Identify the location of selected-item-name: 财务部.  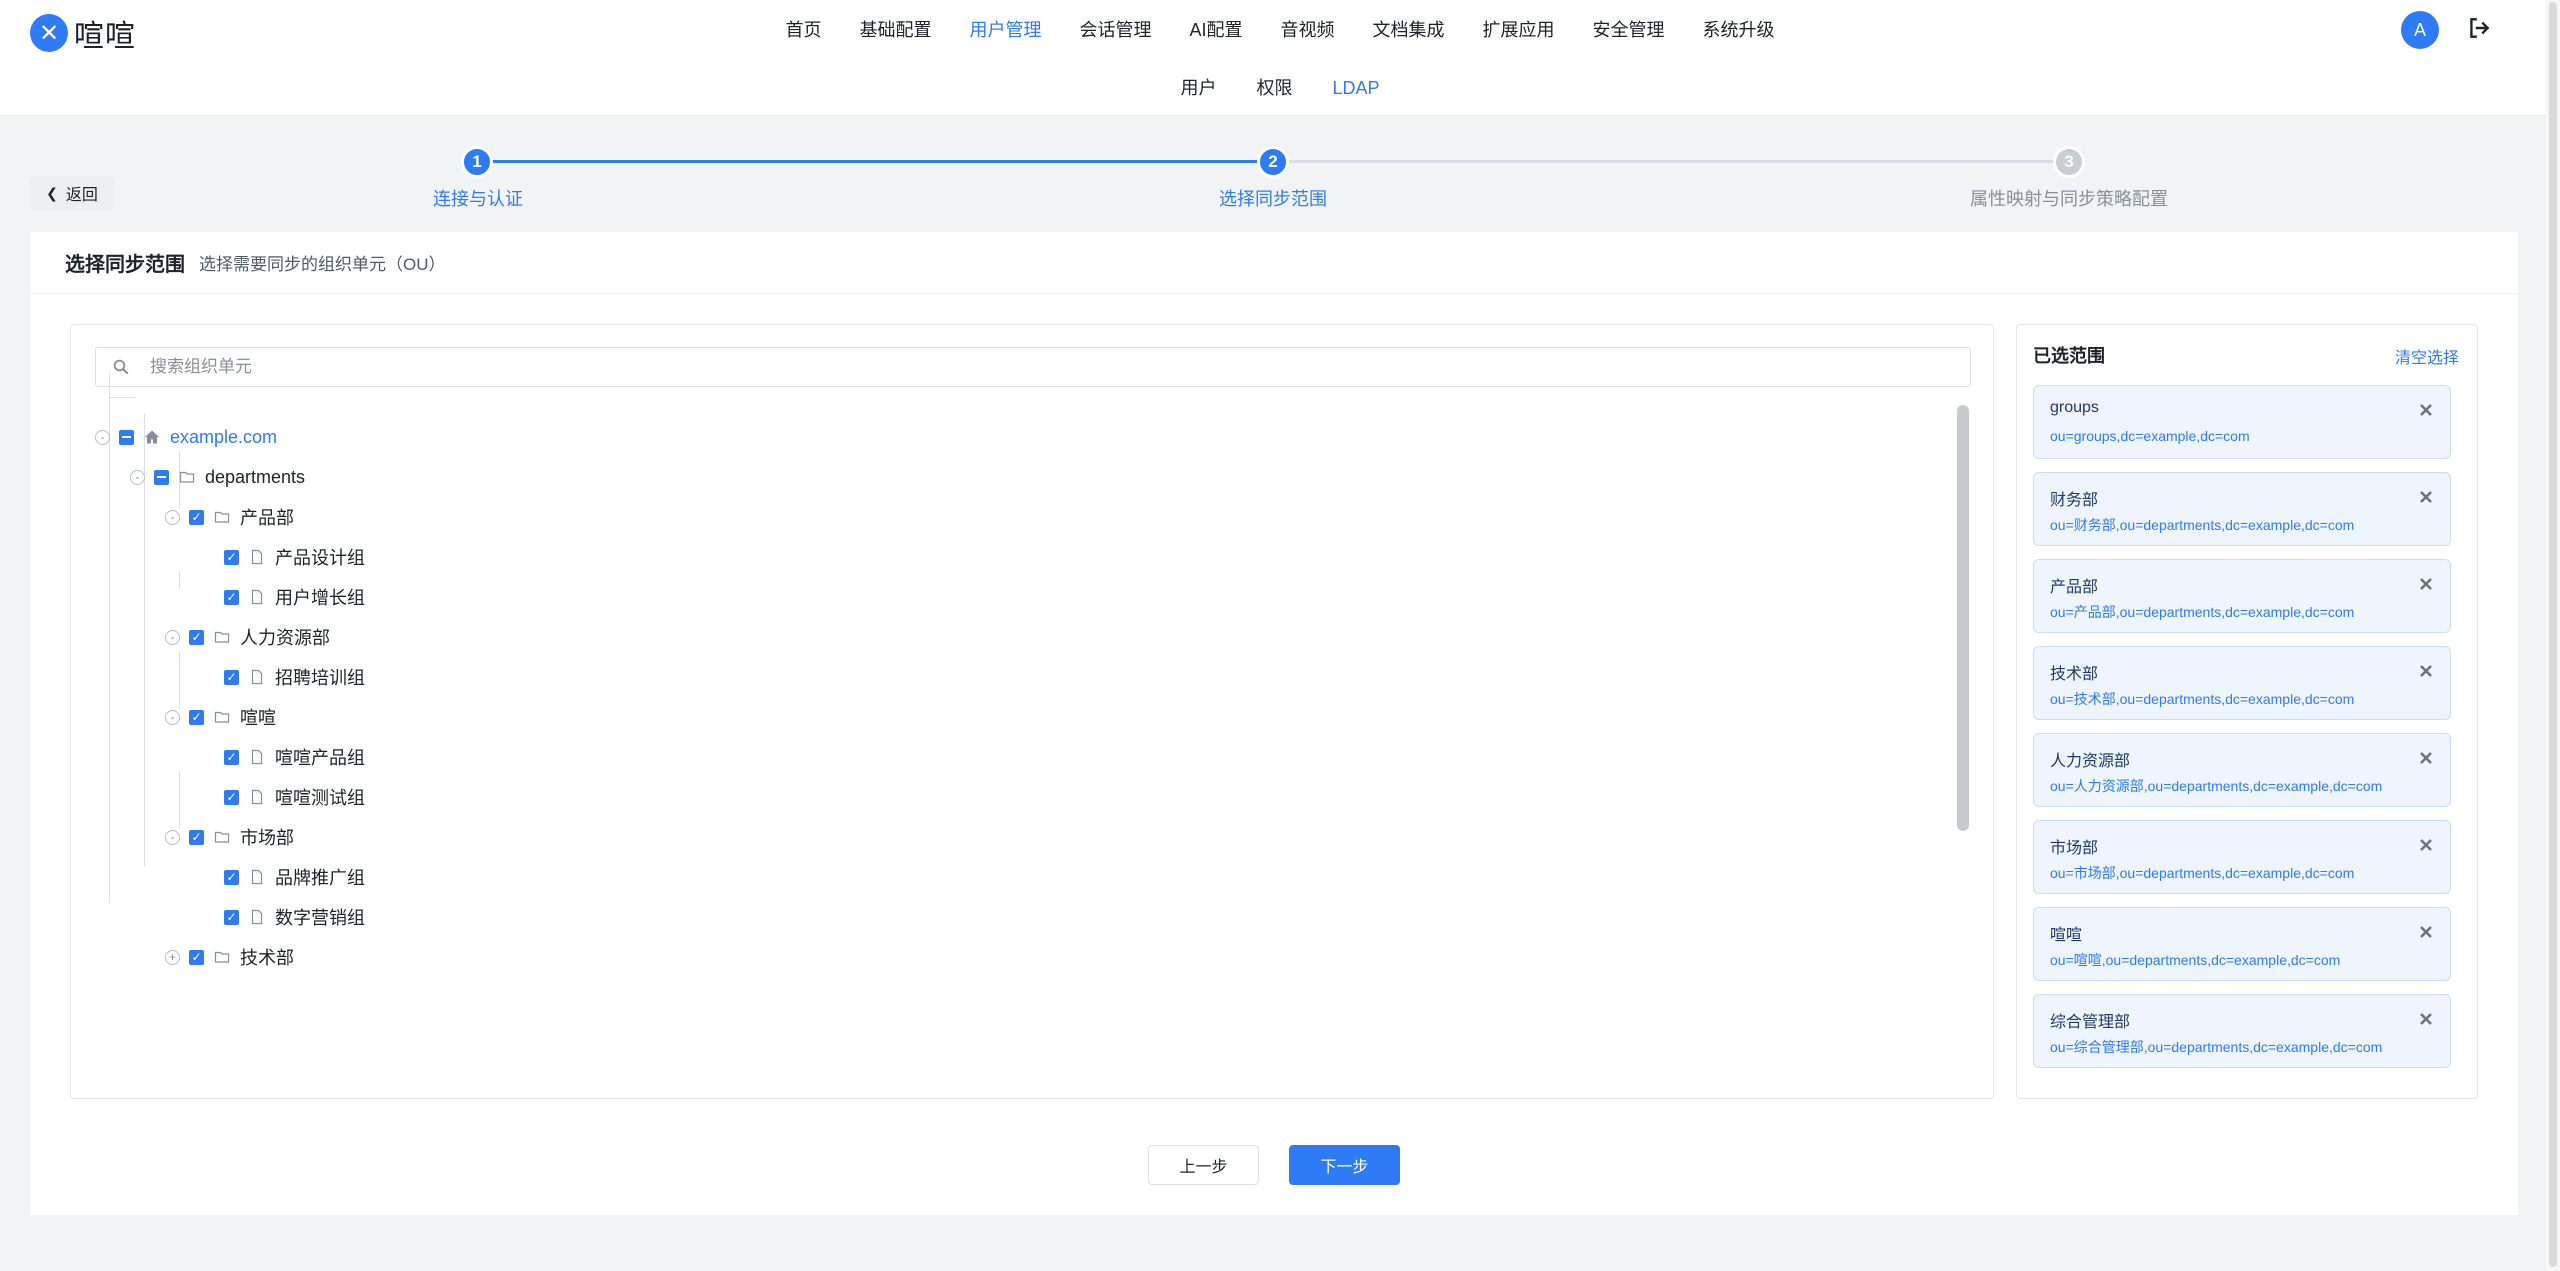
(2074, 500).